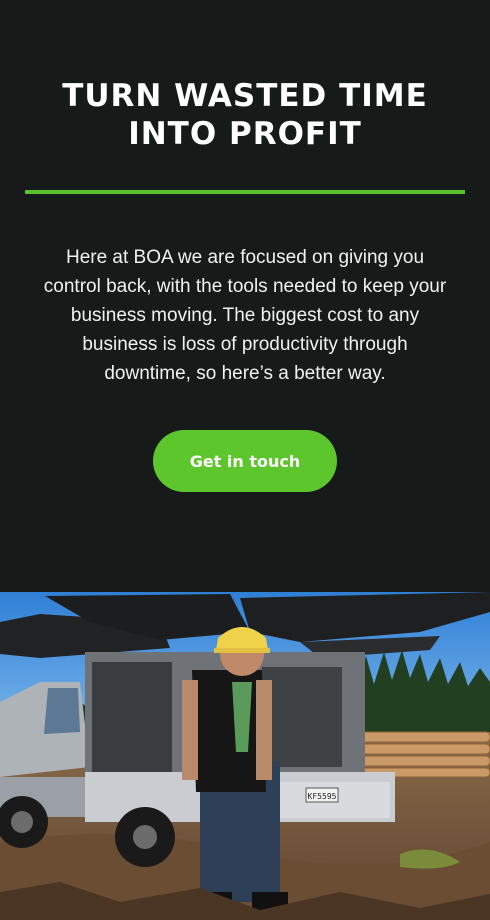  Describe the element at coordinates (245, 461) in the screenshot. I see `get-in-touch-button: Get in touch` at that location.